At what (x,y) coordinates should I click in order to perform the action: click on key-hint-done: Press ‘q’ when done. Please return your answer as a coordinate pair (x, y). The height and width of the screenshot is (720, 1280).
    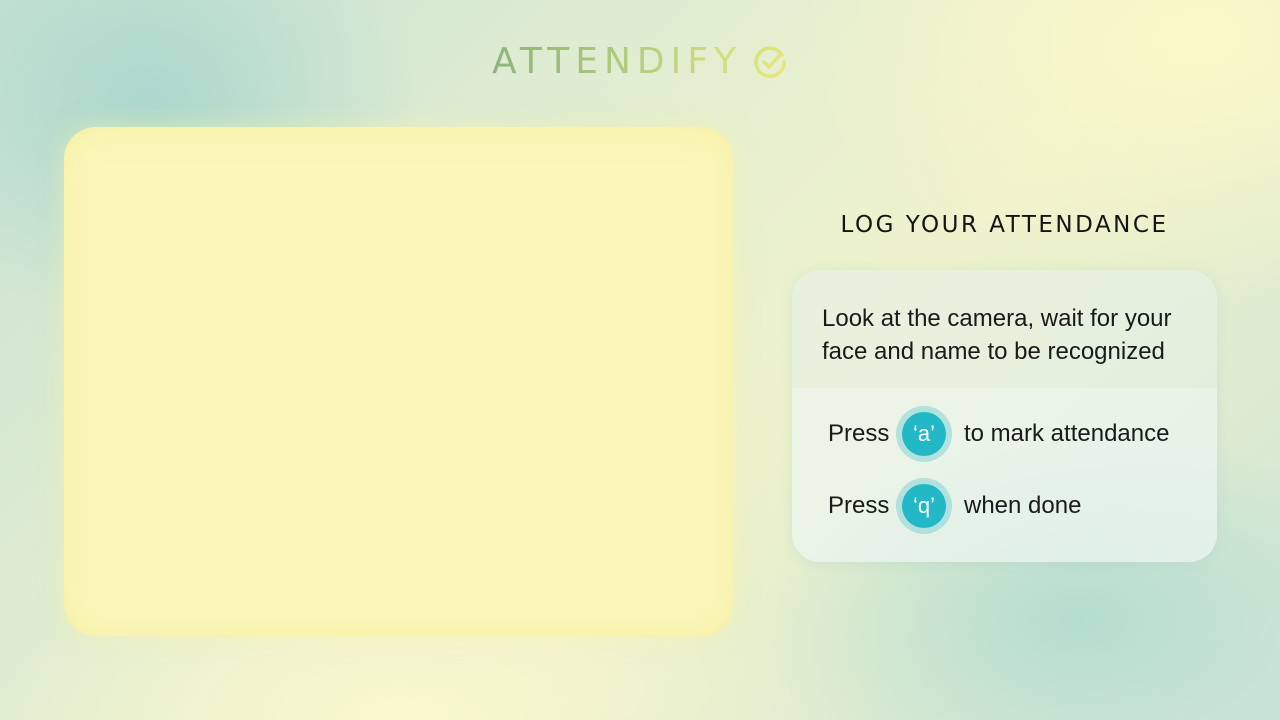
    Looking at the image, I should click on (954, 506).